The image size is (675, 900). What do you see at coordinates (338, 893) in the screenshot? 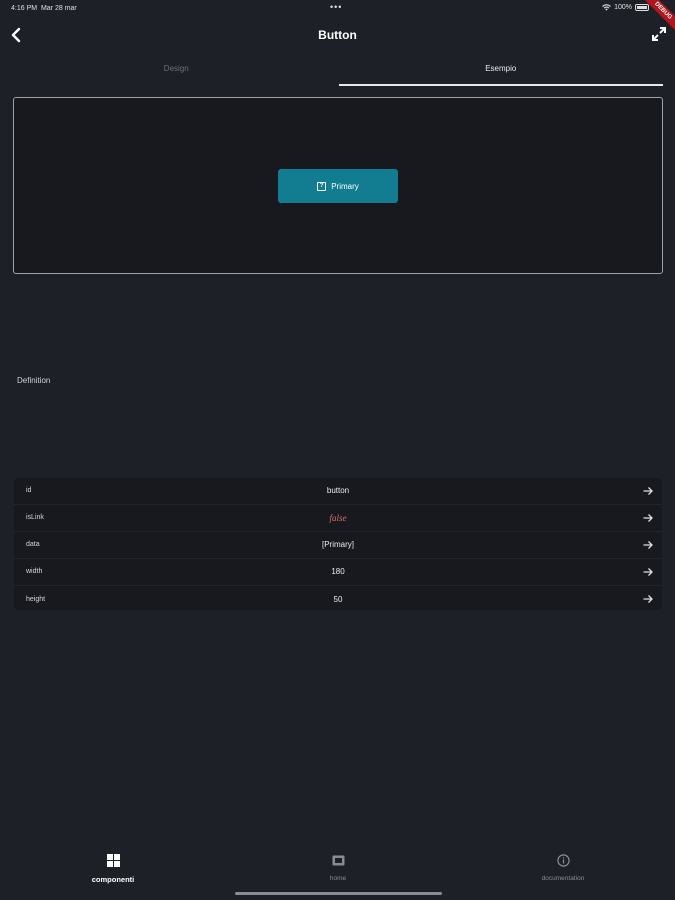
I see `home-indicator` at bounding box center [338, 893].